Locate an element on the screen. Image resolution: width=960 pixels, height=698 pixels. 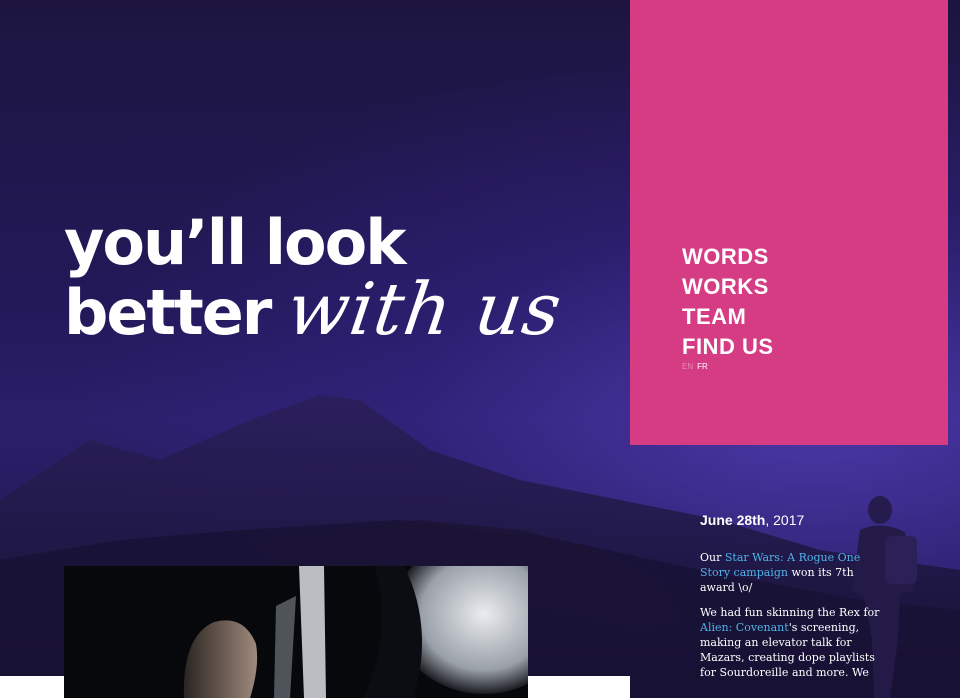
news-p2-text: We had fun skinning the Rex for is located at coordinates (790, 612).